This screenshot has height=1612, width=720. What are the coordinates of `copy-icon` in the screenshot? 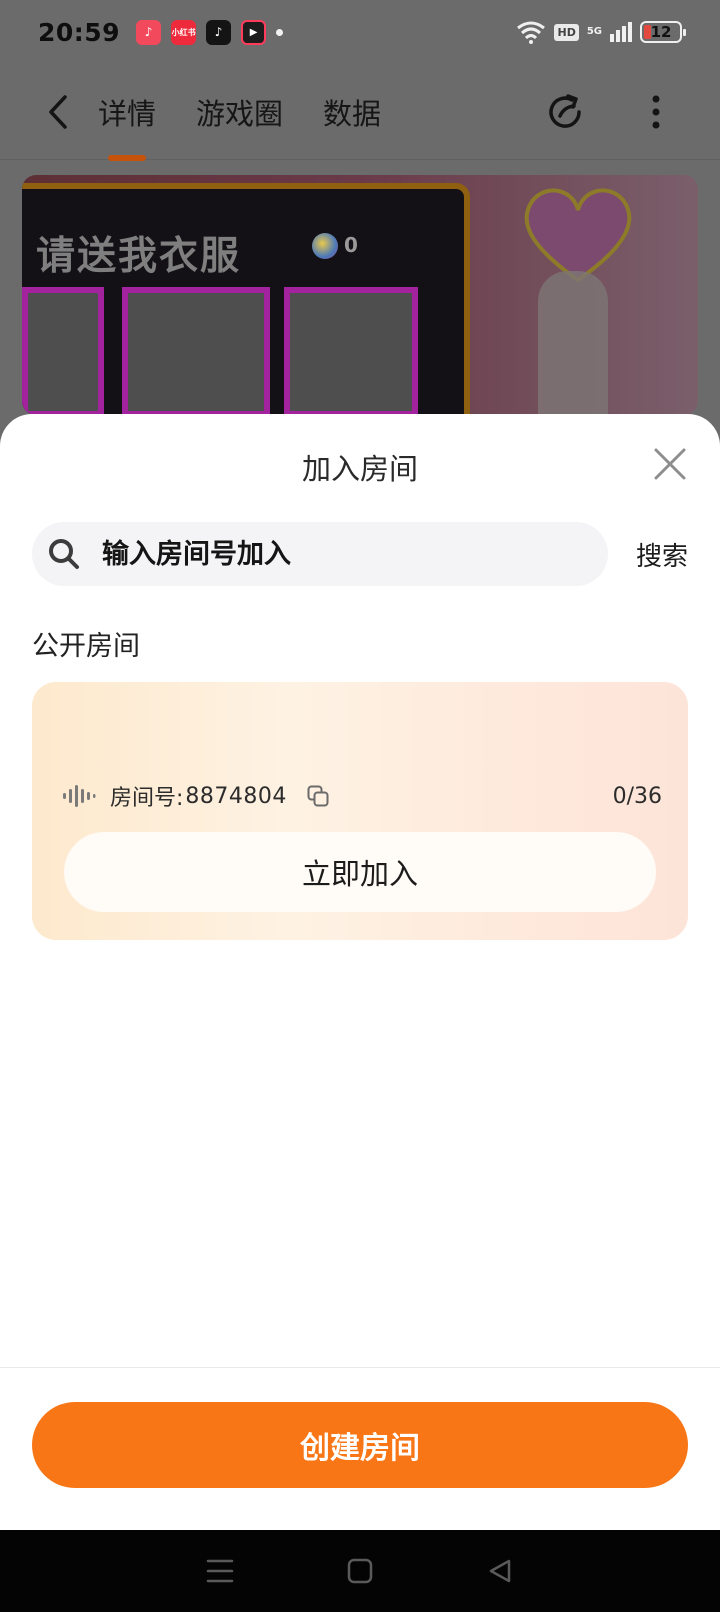 It's located at (318, 796).